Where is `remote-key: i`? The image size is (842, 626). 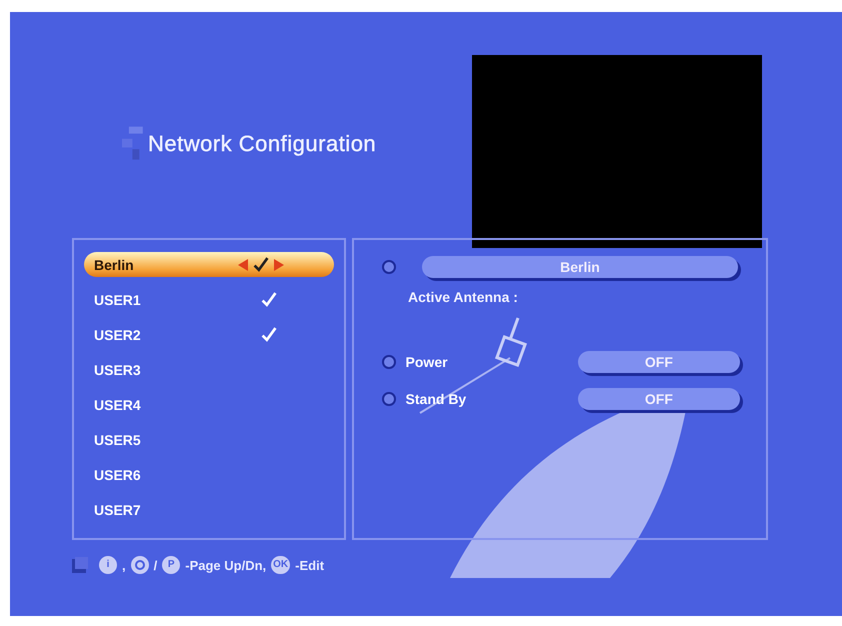
remote-key: i is located at coordinates (108, 565).